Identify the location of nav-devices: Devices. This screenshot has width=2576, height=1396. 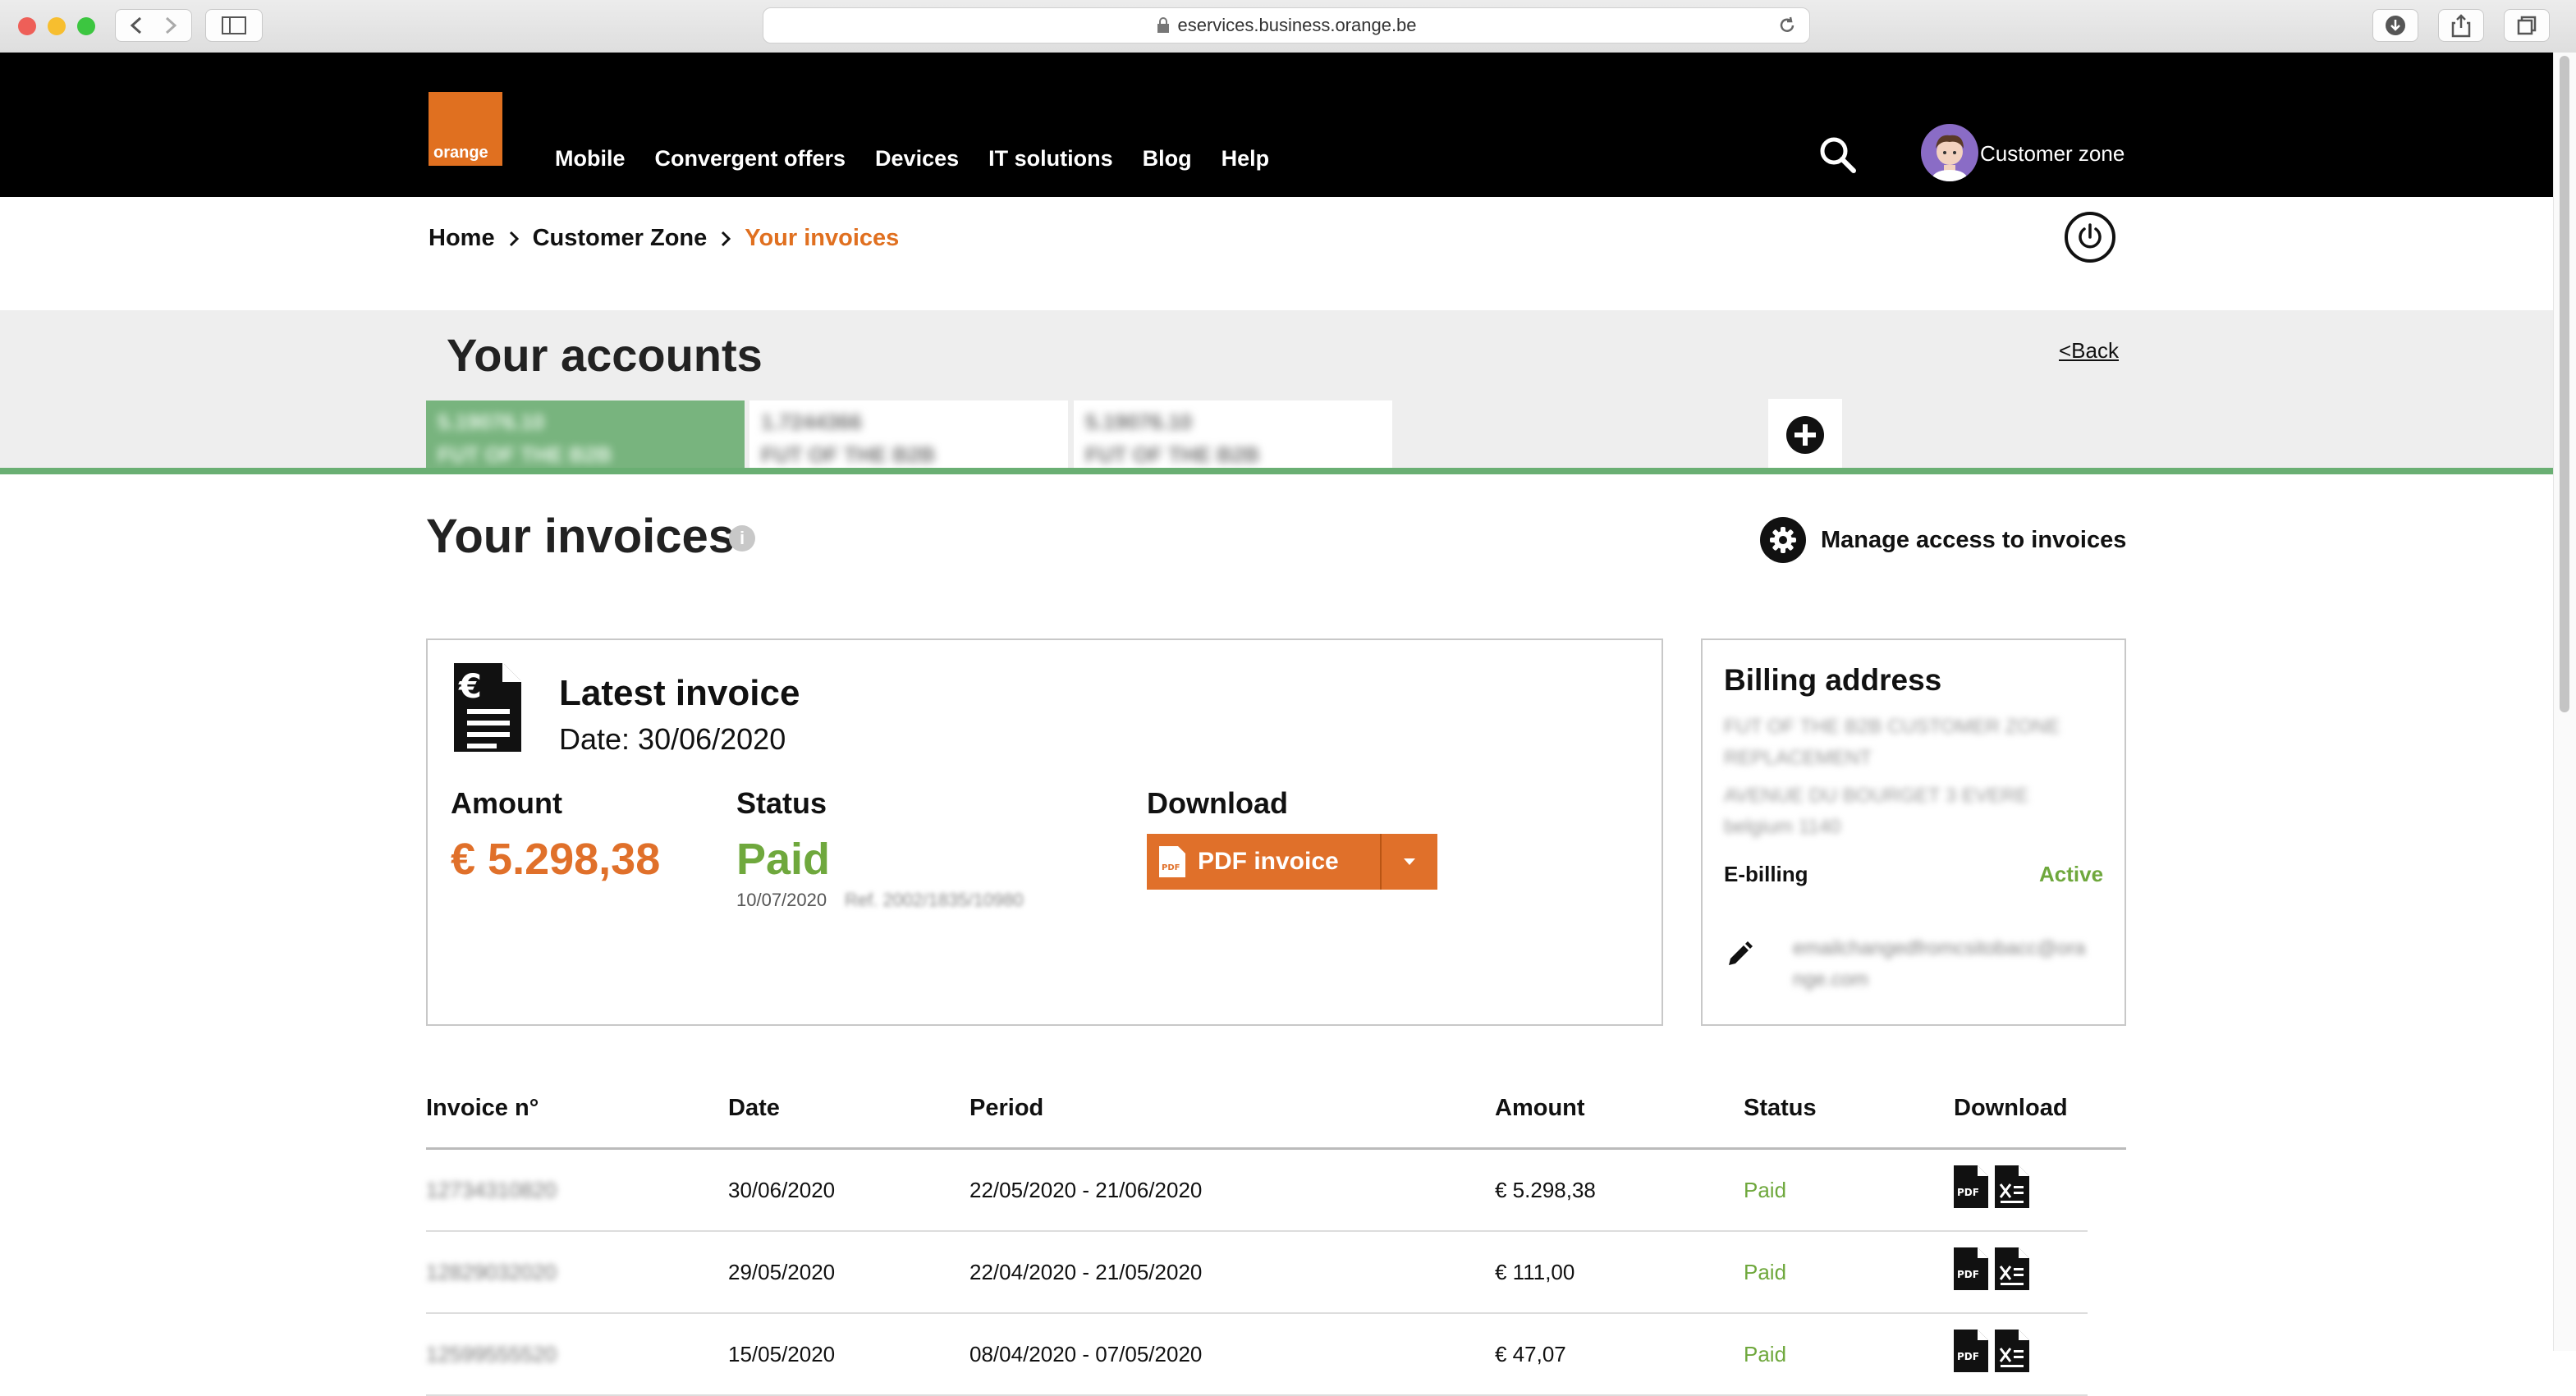
(917, 159).